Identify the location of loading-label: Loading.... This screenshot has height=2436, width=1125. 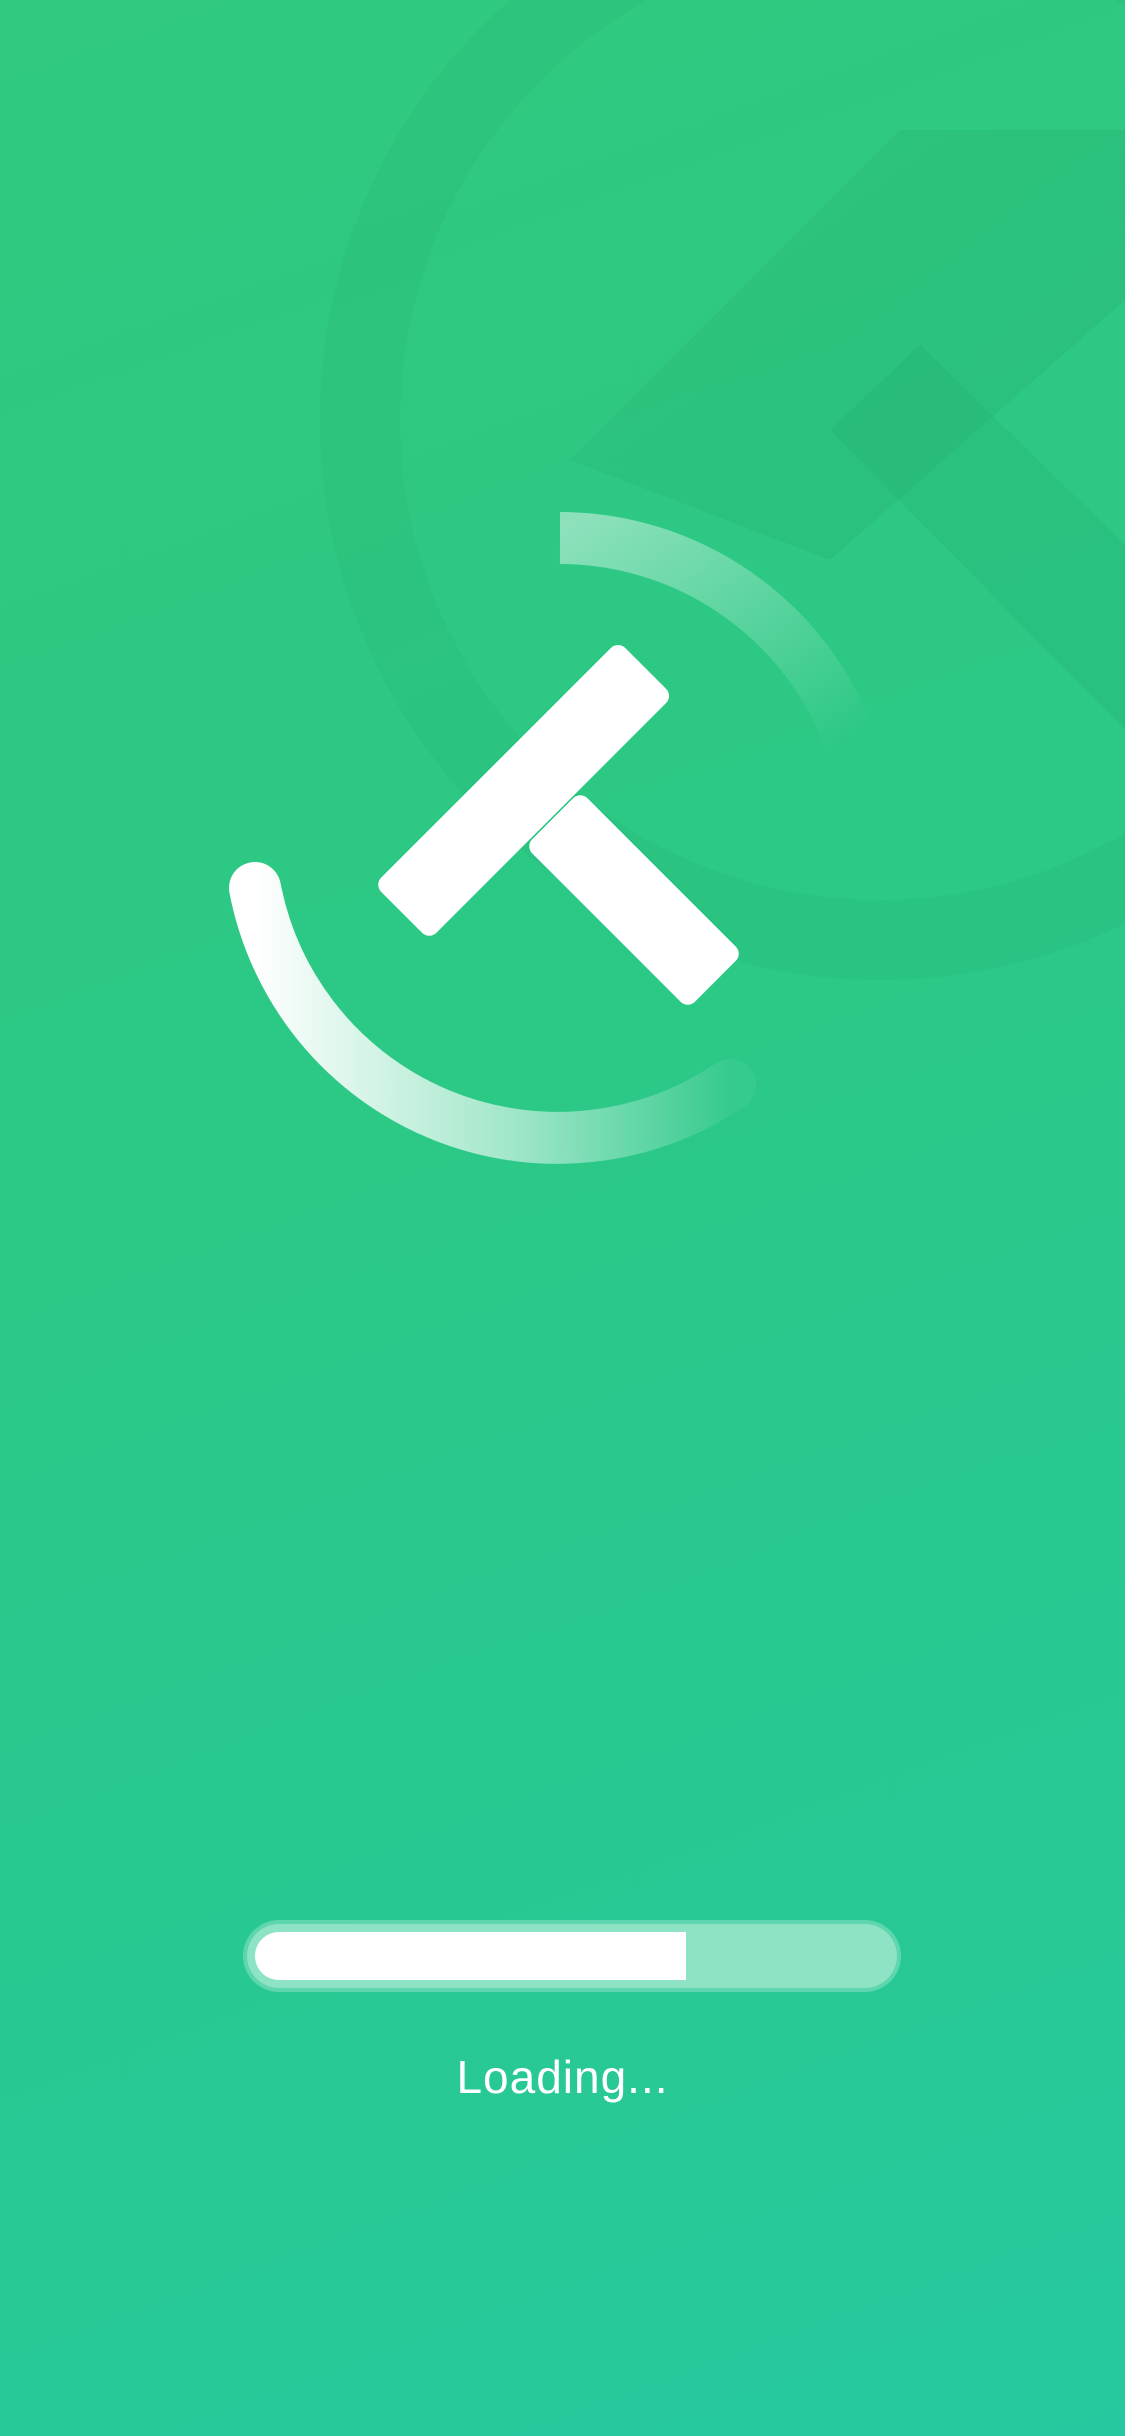
(562, 2077).